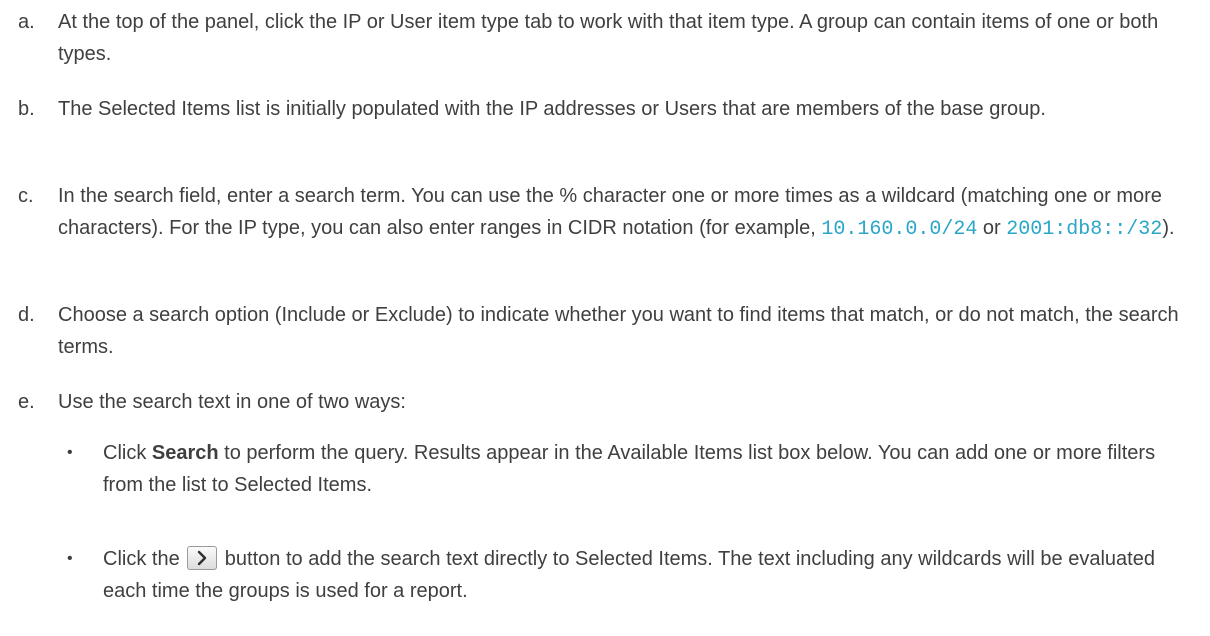 This screenshot has height=636, width=1210. What do you see at coordinates (202, 558) in the screenshot?
I see `chevron-right-icon` at bounding box center [202, 558].